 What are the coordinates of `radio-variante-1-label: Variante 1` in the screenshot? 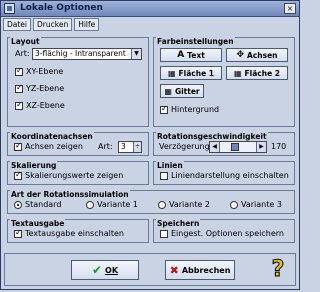 It's located at (117, 204).